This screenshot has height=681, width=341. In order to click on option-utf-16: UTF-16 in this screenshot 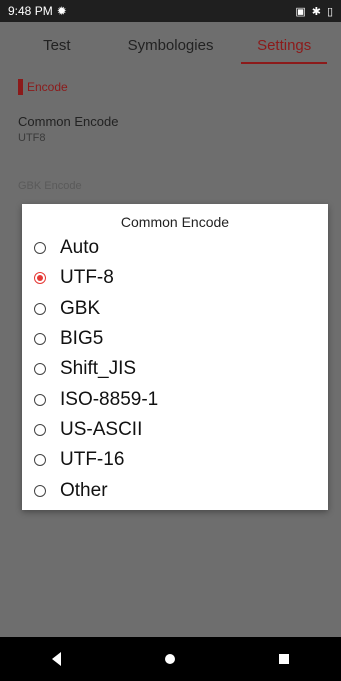, I will do `click(175, 460)`.